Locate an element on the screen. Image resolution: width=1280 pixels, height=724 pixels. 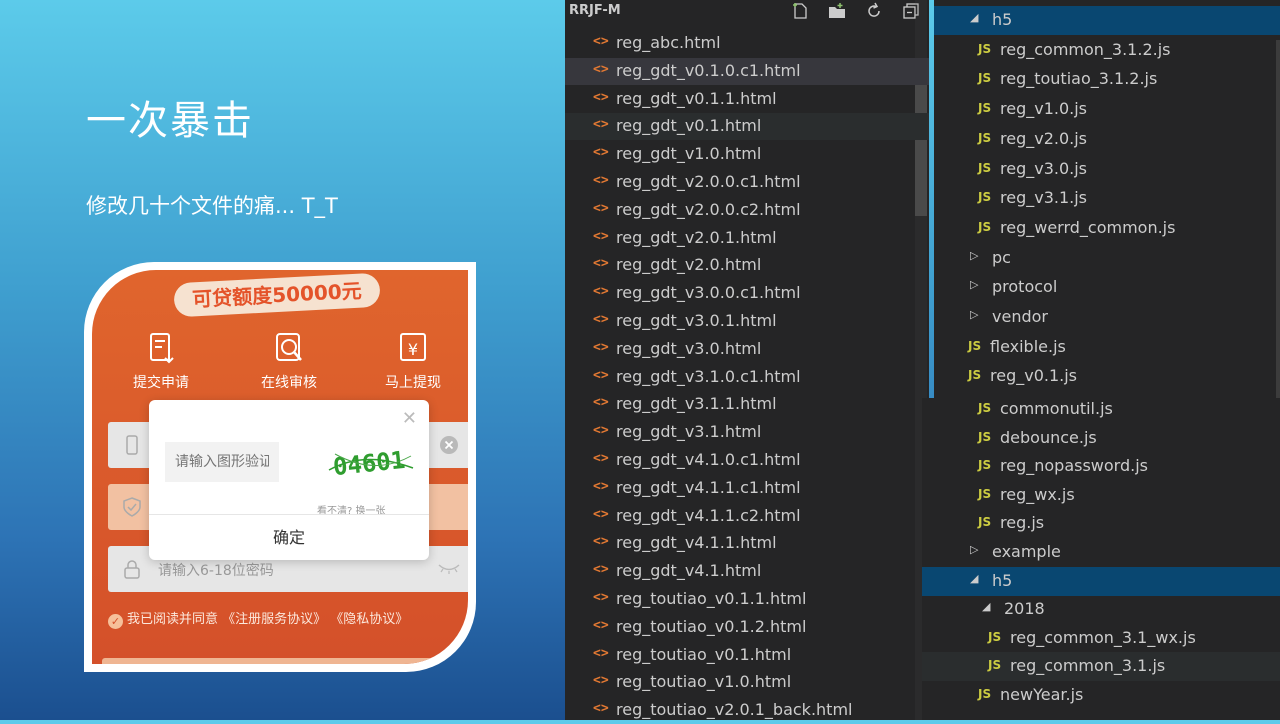
document-icon is located at coordinates (162, 348).